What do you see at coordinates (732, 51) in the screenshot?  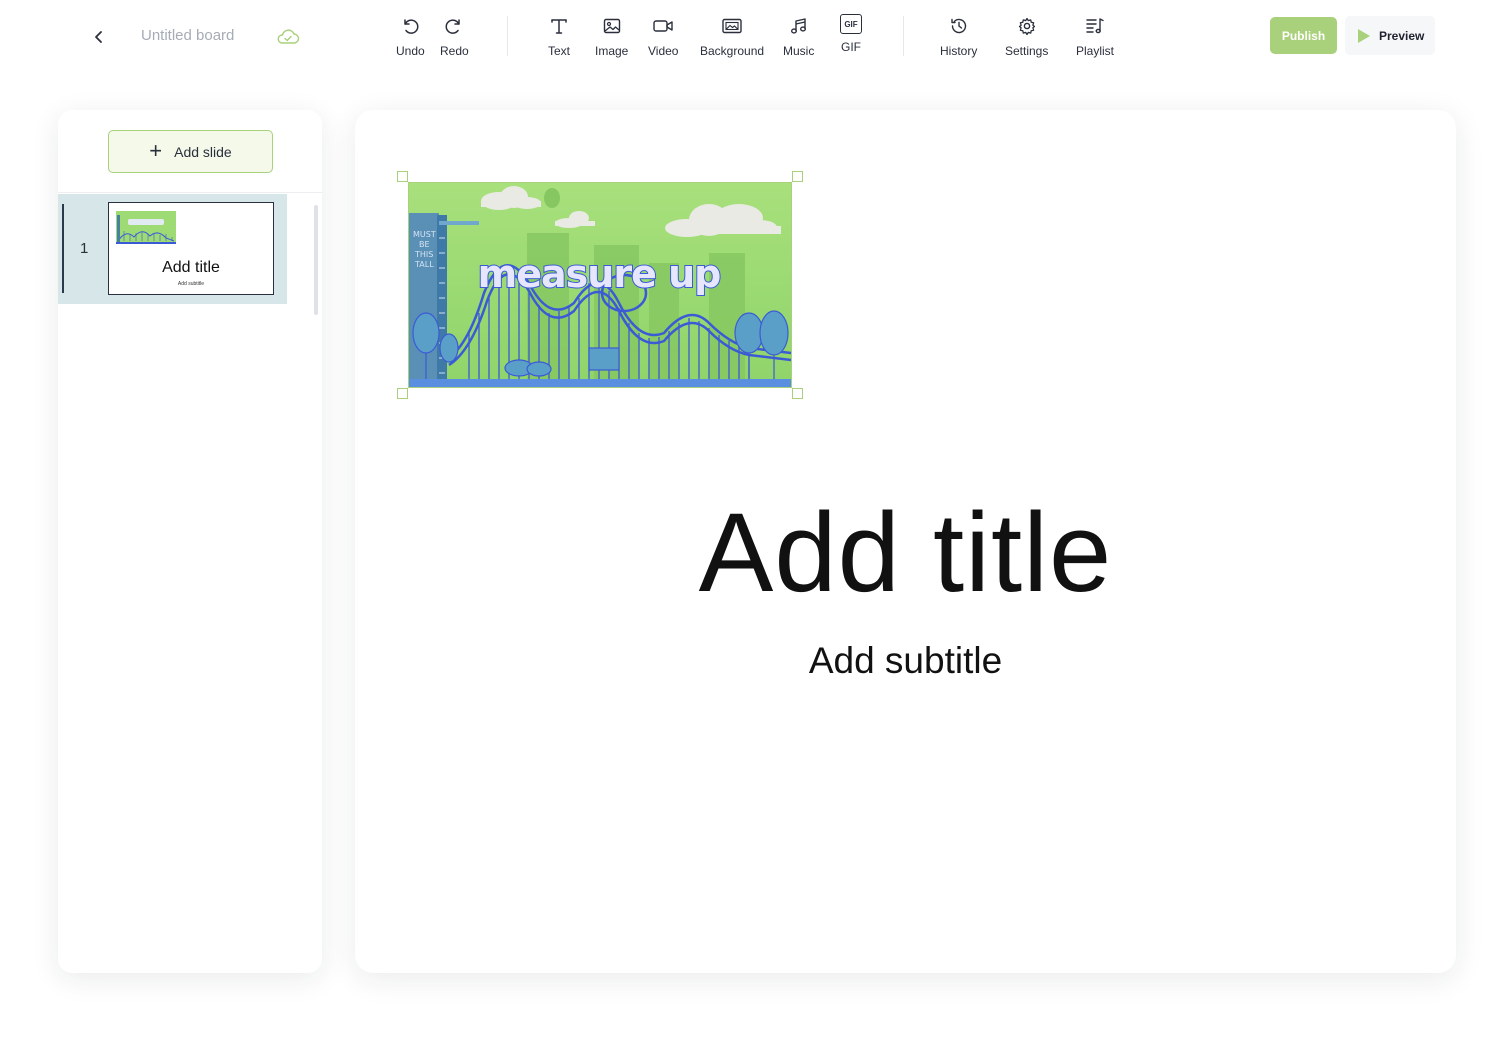 I see `background-label: Background` at bounding box center [732, 51].